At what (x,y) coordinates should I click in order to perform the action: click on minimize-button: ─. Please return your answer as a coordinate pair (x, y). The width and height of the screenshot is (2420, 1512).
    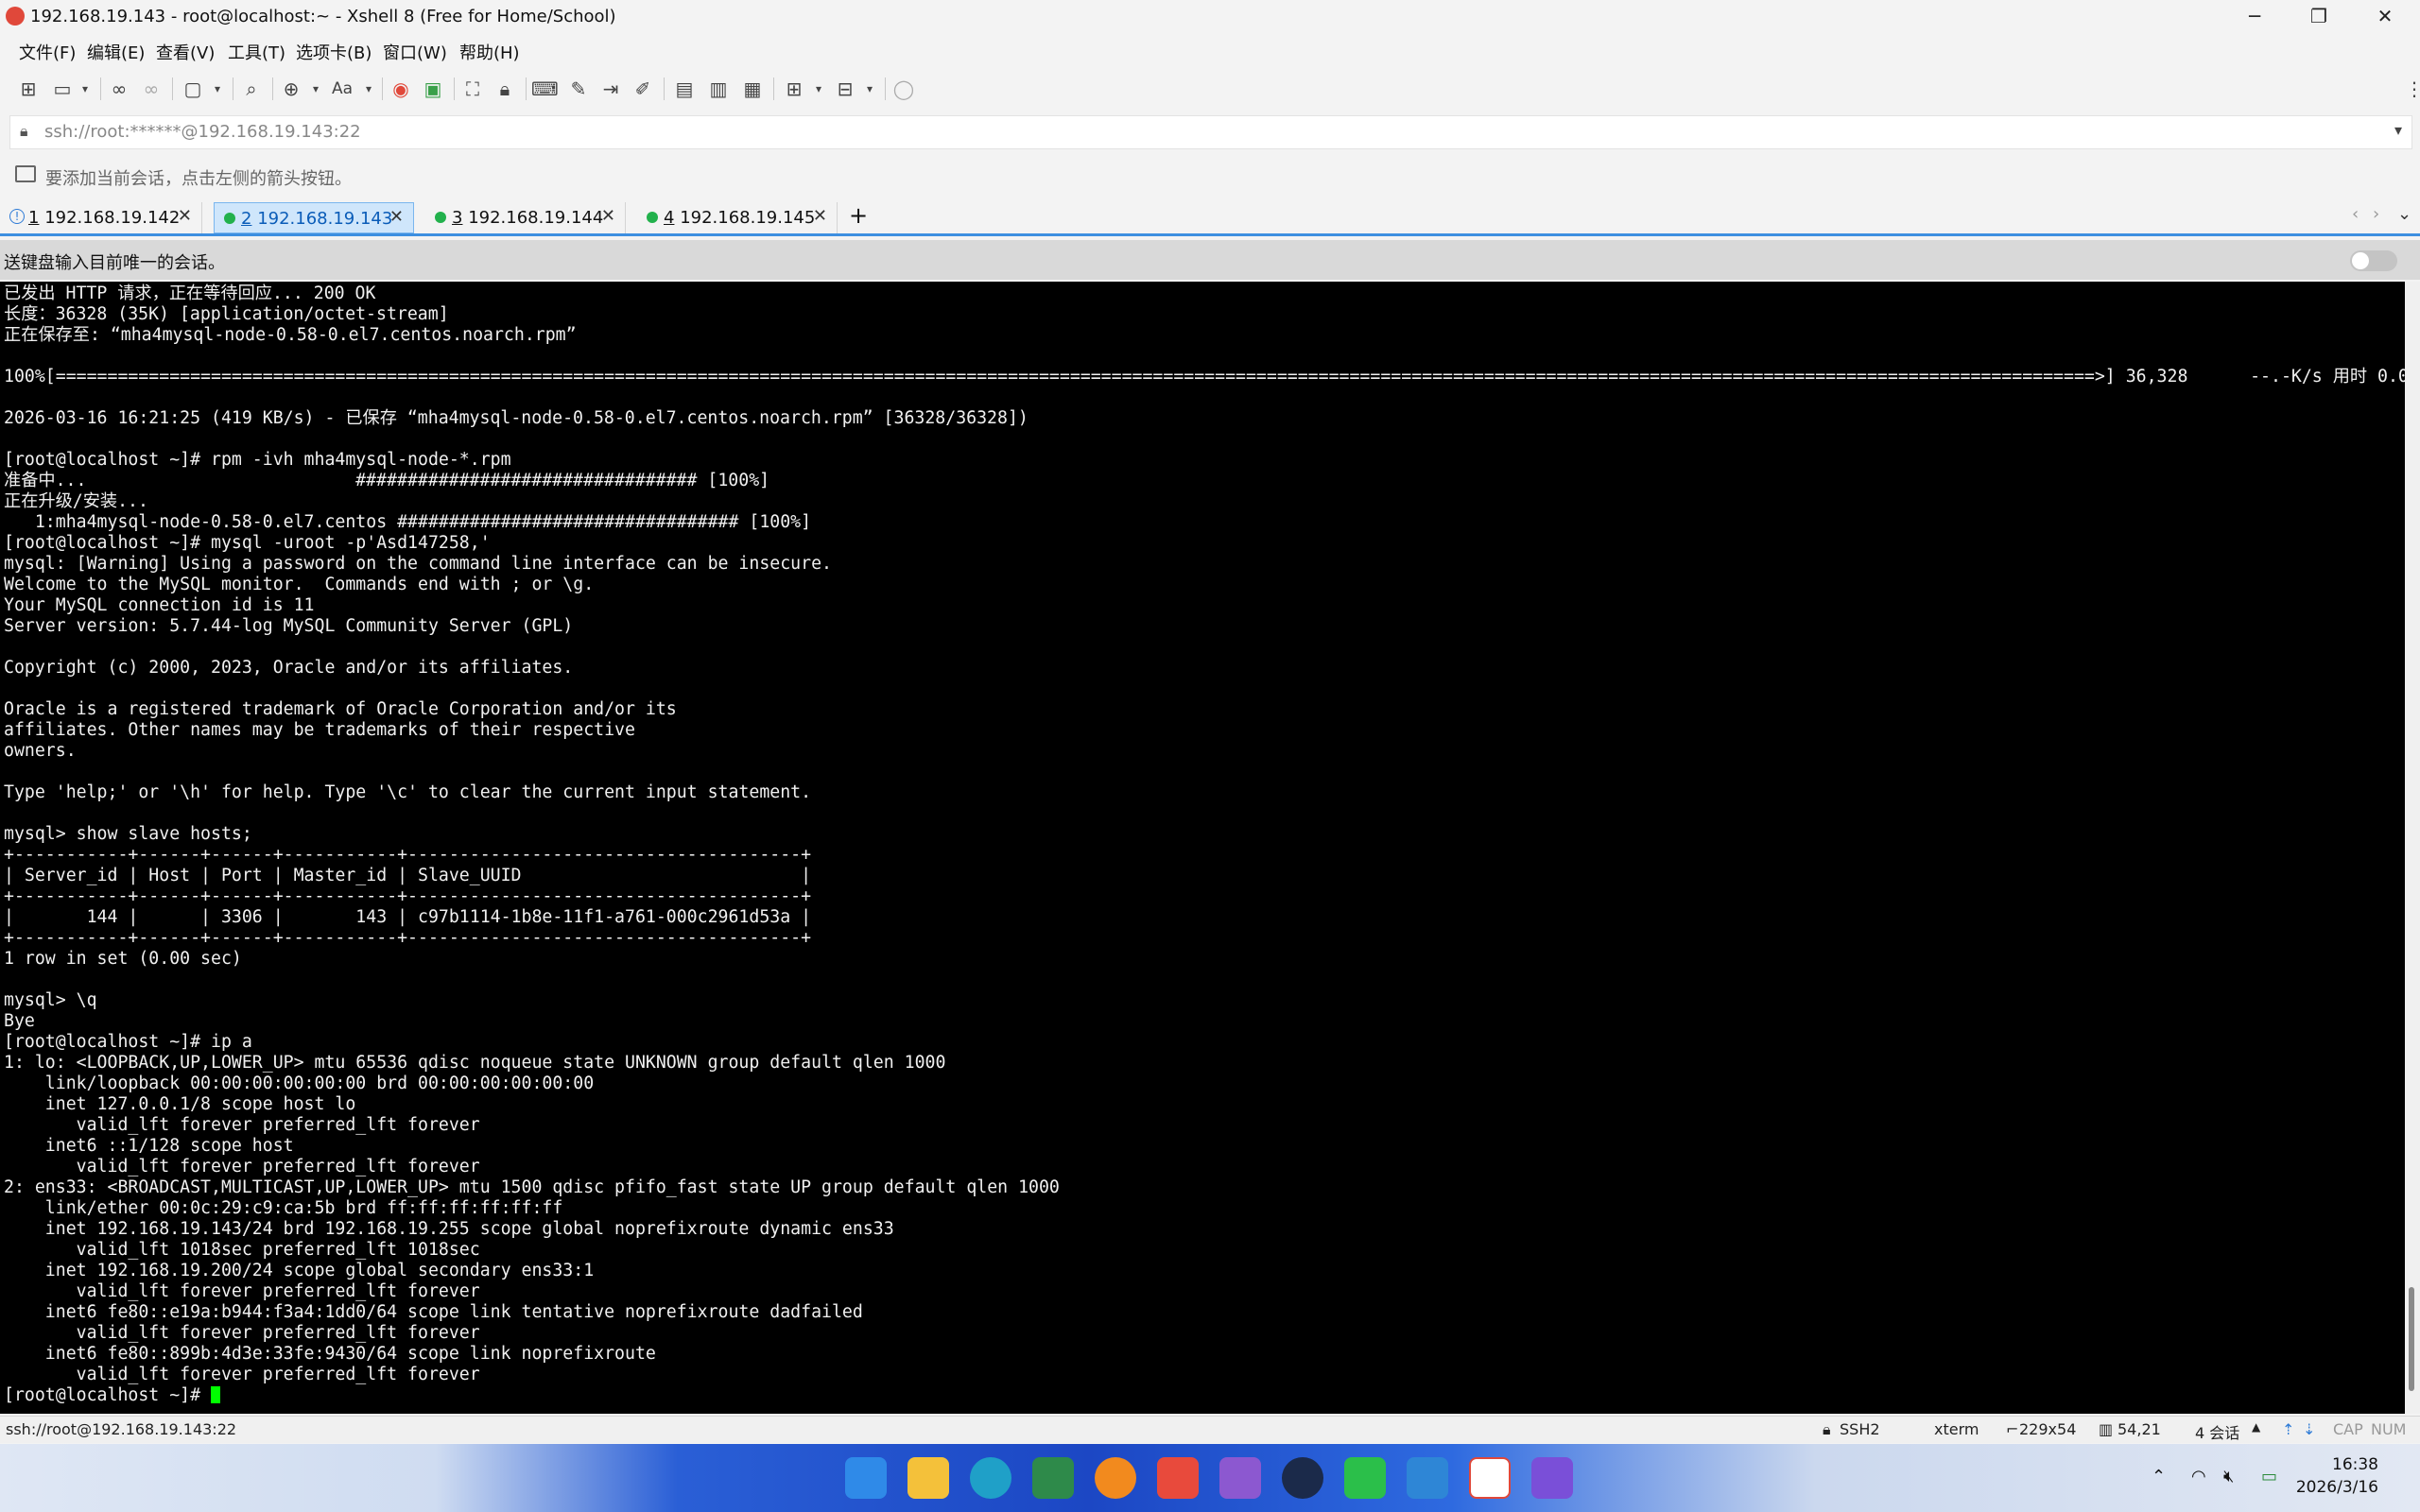
    Looking at the image, I should click on (2254, 16).